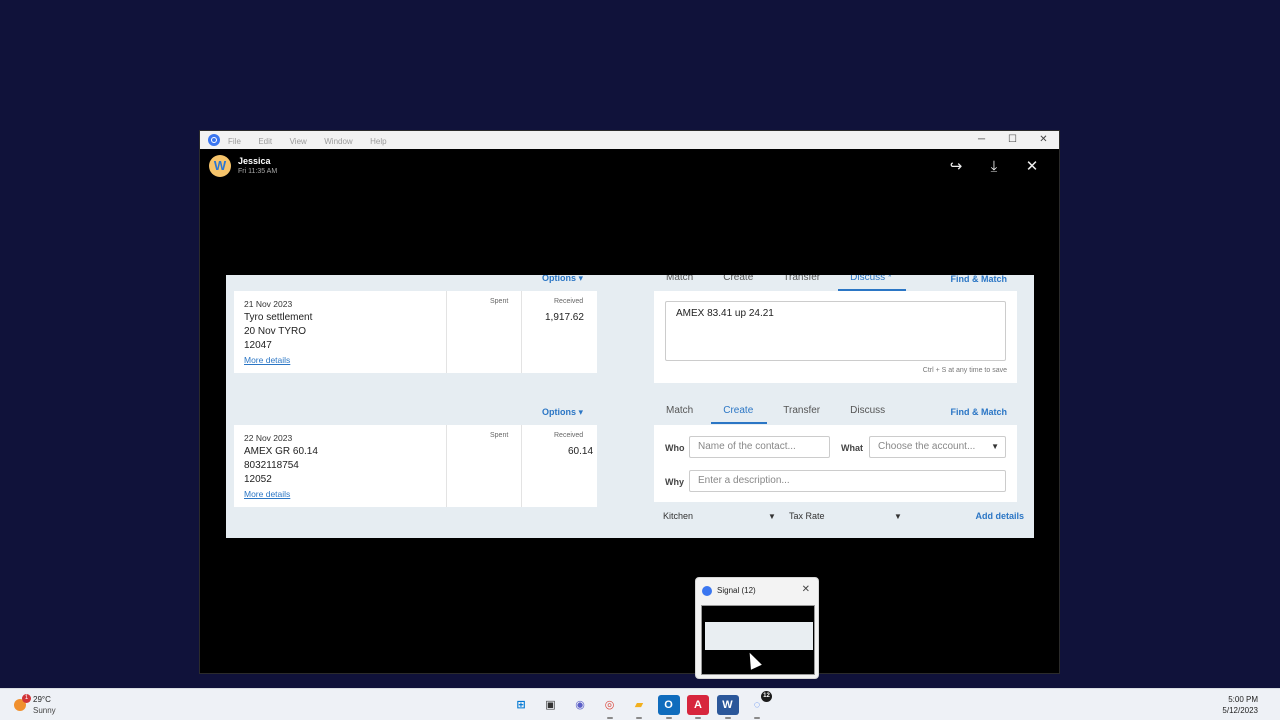 The image size is (1280, 720). Describe the element at coordinates (42, 699) in the screenshot. I see `weather-temp: 29°C` at that location.